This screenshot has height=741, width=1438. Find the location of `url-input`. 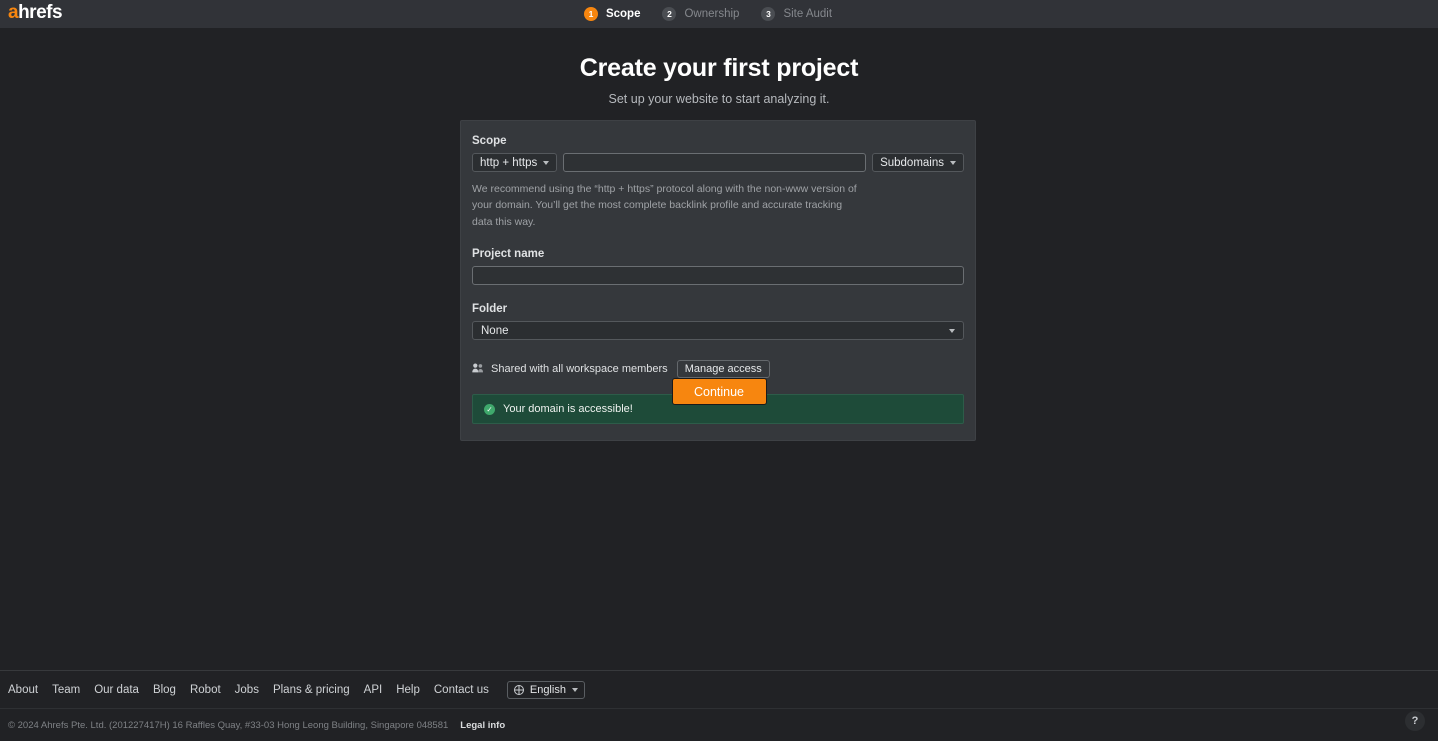

url-input is located at coordinates (715, 162).